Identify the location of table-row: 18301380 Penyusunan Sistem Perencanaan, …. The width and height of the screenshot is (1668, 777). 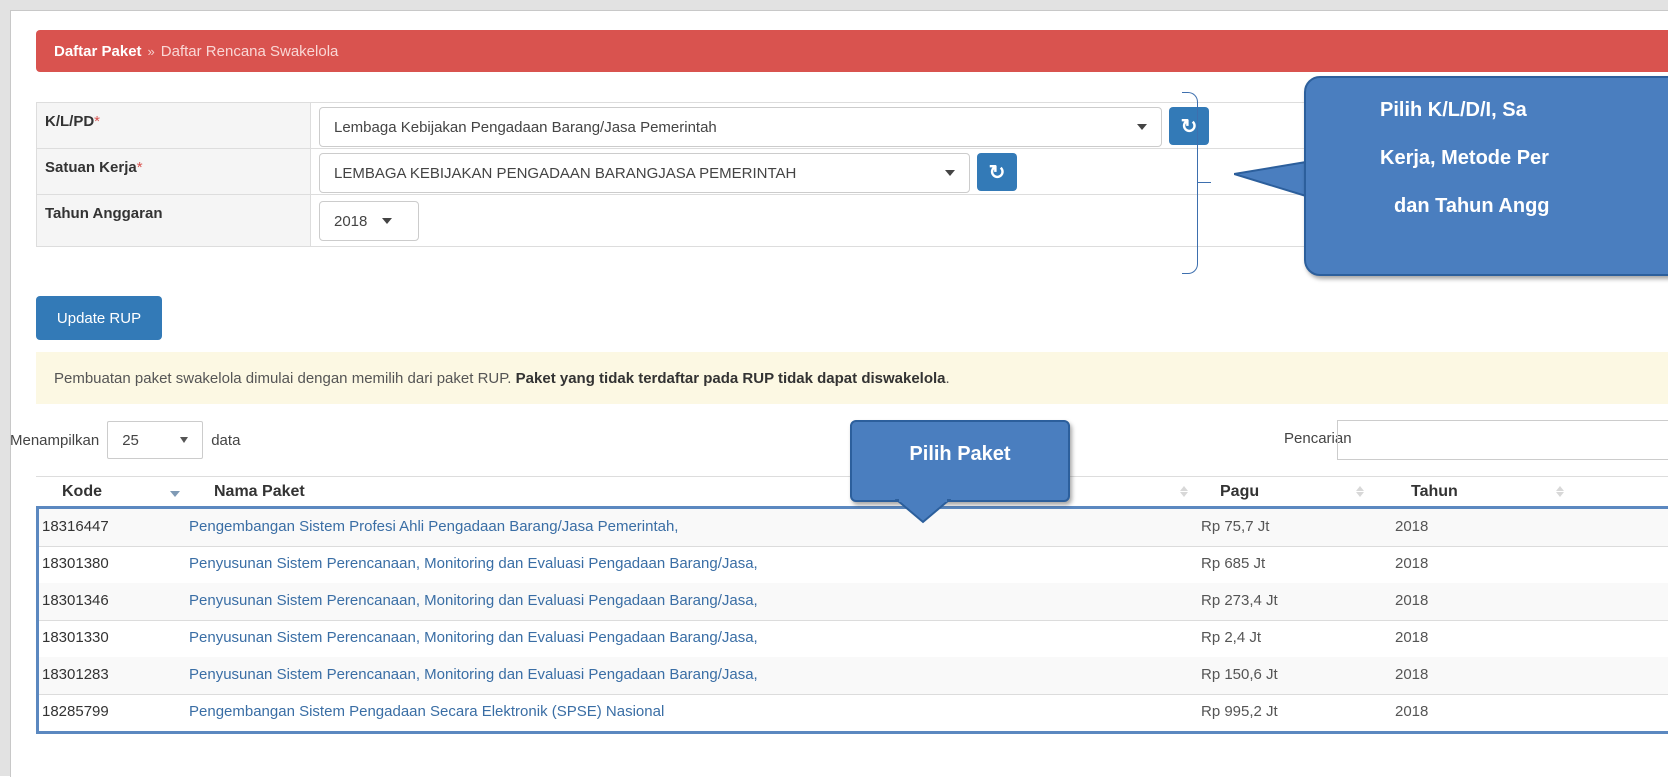
(853, 565).